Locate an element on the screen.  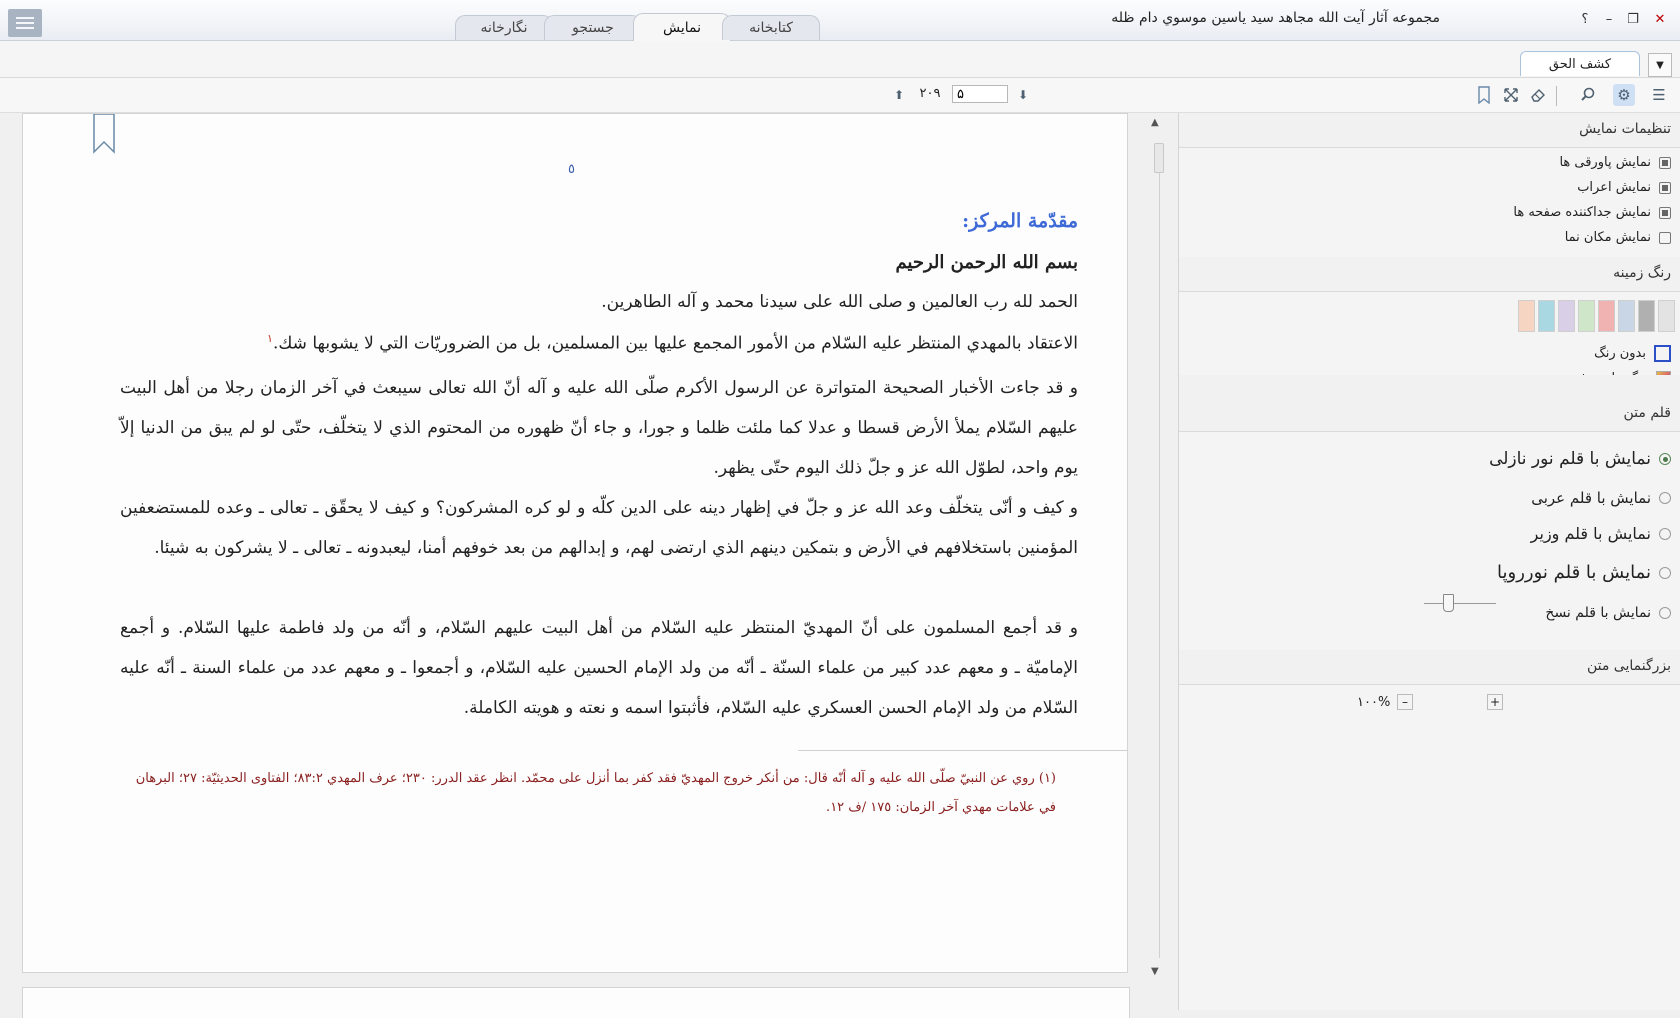
no-color-option: بدون رنگ is located at coordinates (1632, 353).